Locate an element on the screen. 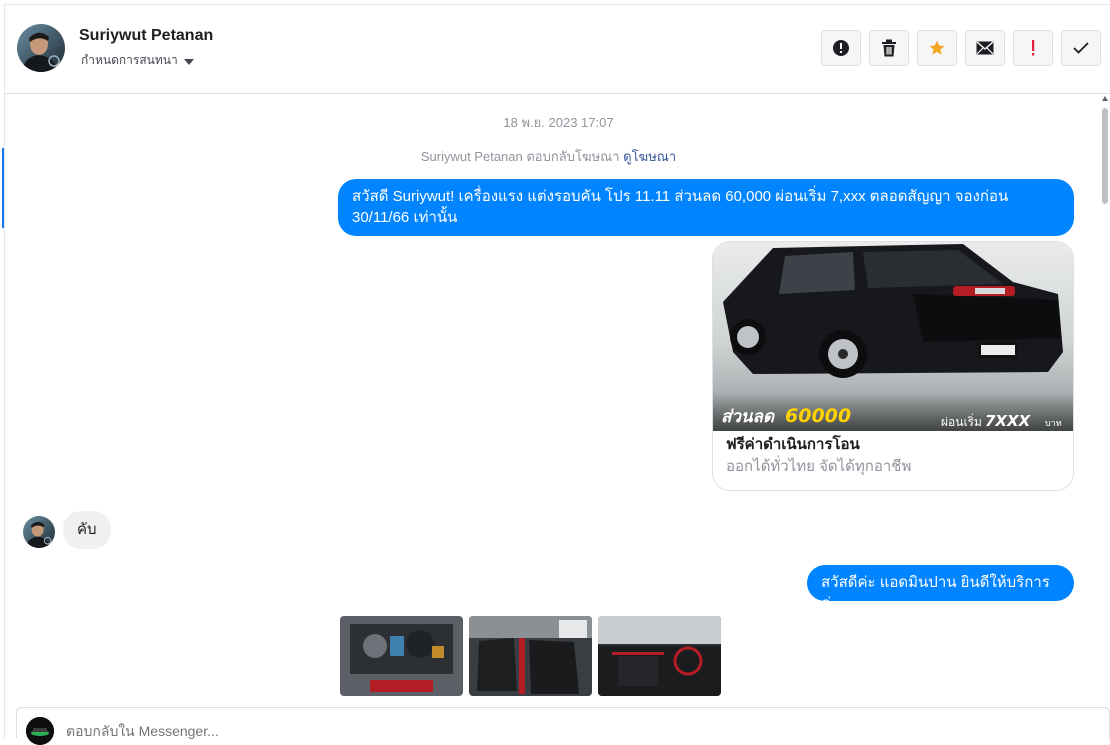  mark-unread-button is located at coordinates (985, 48).